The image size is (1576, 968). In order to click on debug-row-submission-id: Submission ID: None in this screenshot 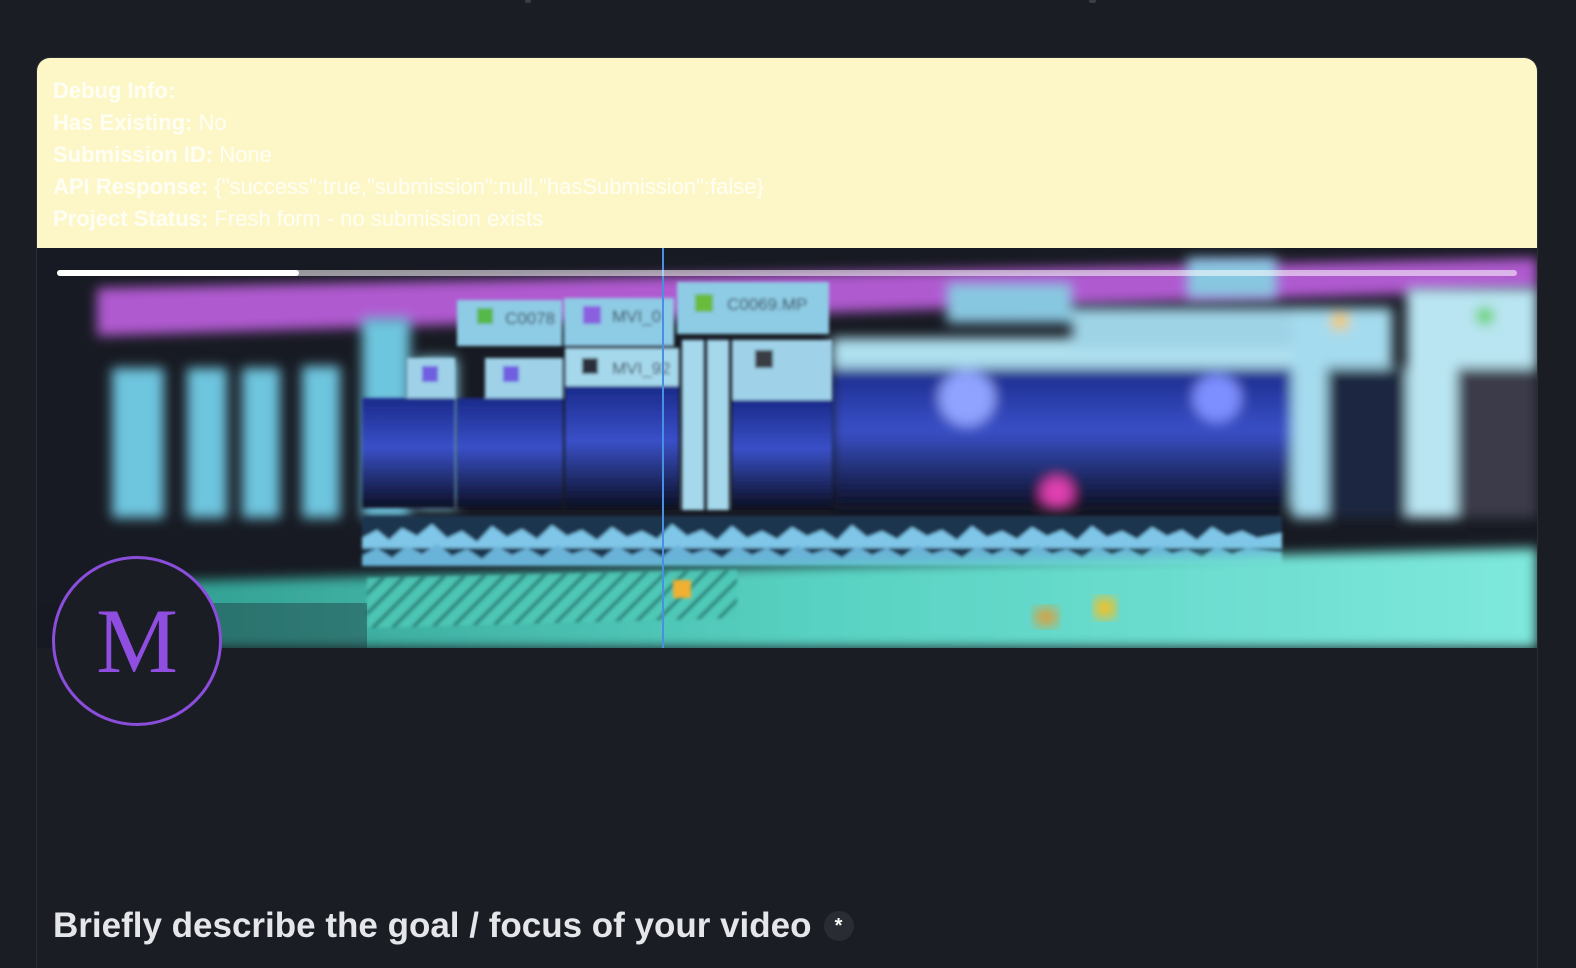, I will do `click(787, 155)`.